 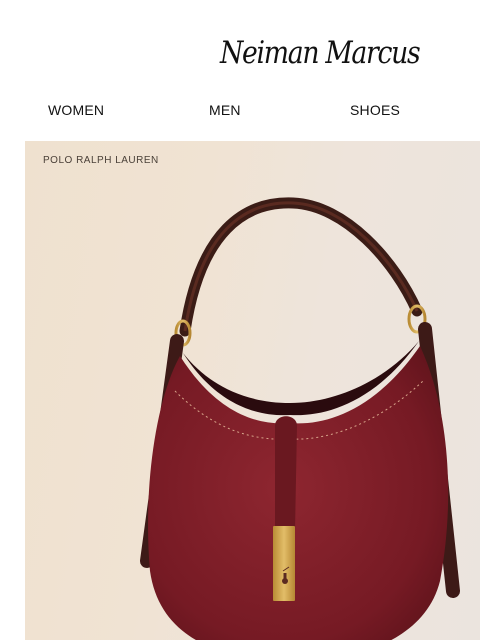 I want to click on nav-item-men: MEN, so click(x=225, y=110).